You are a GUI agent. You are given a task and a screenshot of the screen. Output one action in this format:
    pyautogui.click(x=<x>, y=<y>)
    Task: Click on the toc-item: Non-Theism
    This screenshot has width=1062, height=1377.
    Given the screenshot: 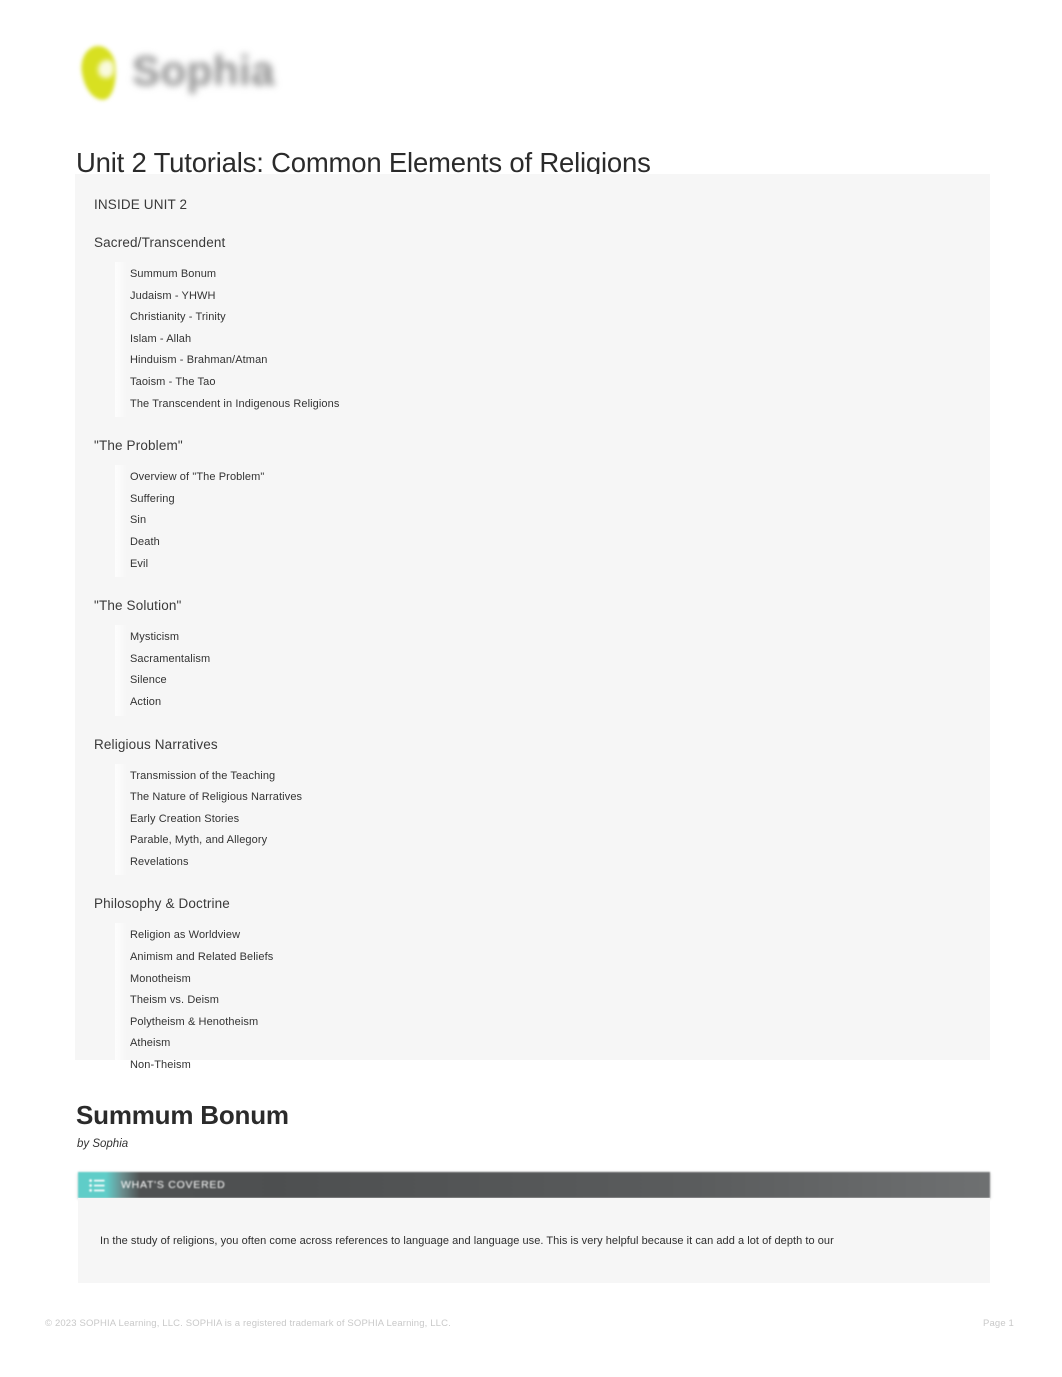 What is the action you would take?
    pyautogui.click(x=551, y=1066)
    